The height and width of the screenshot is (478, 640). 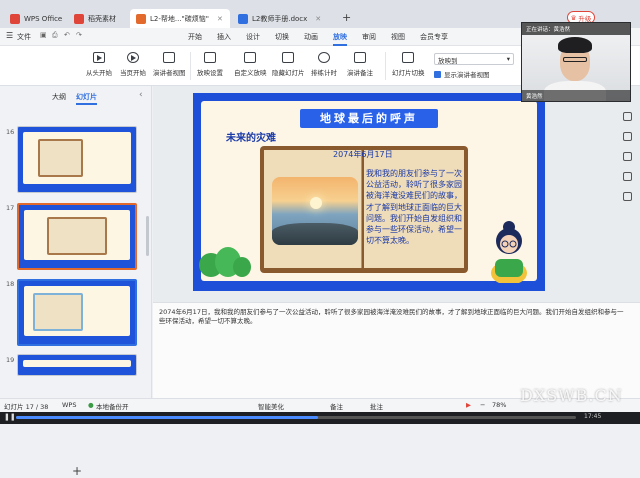 What do you see at coordinates (251, 138) in the screenshot?
I see `slide-subtitle: 未来的灾难` at bounding box center [251, 138].